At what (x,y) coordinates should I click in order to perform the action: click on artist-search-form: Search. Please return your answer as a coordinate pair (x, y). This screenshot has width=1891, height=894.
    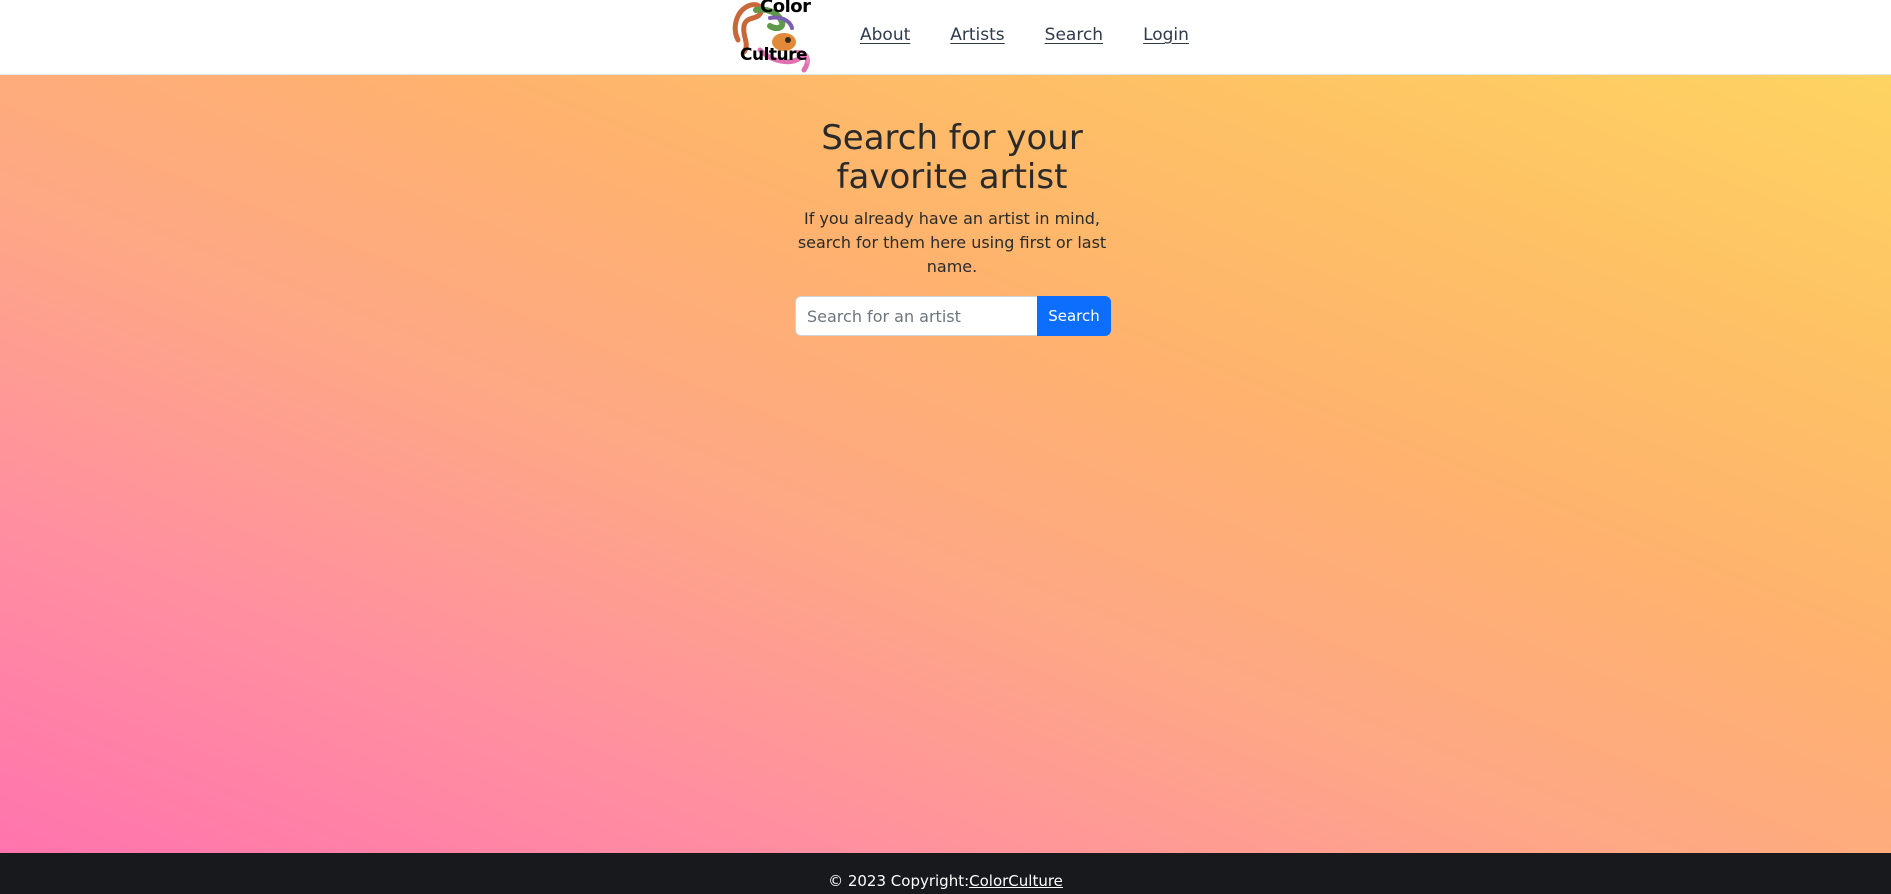
    Looking at the image, I should click on (953, 316).